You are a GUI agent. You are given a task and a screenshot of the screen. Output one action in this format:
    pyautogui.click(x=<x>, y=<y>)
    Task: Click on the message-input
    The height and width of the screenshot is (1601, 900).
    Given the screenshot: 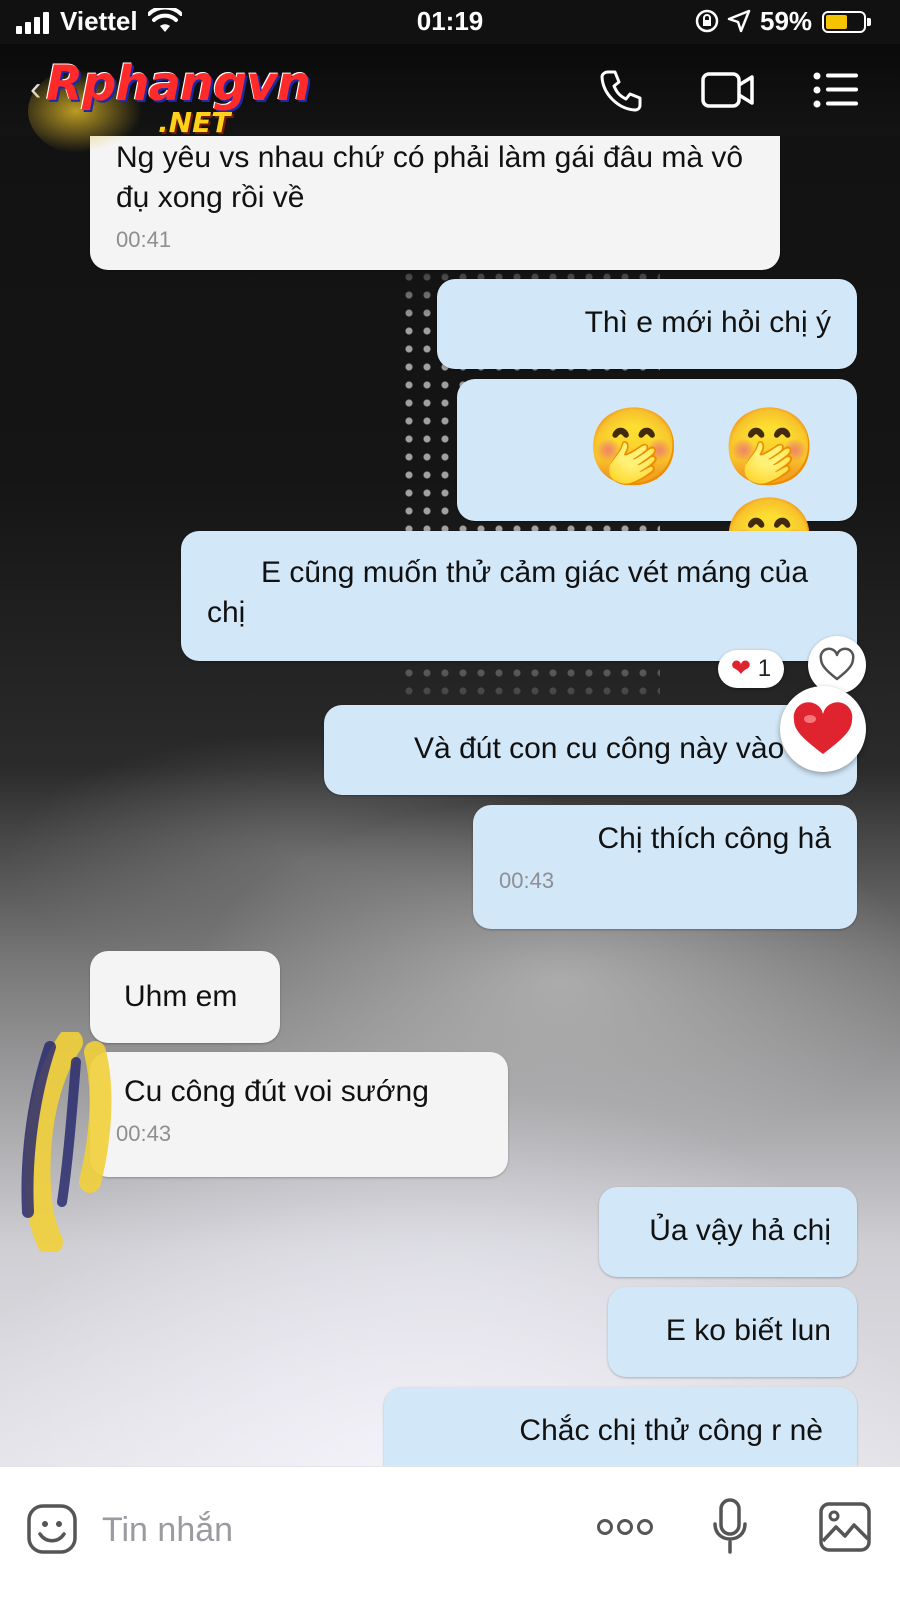 What is the action you would take?
    pyautogui.click(x=332, y=1530)
    